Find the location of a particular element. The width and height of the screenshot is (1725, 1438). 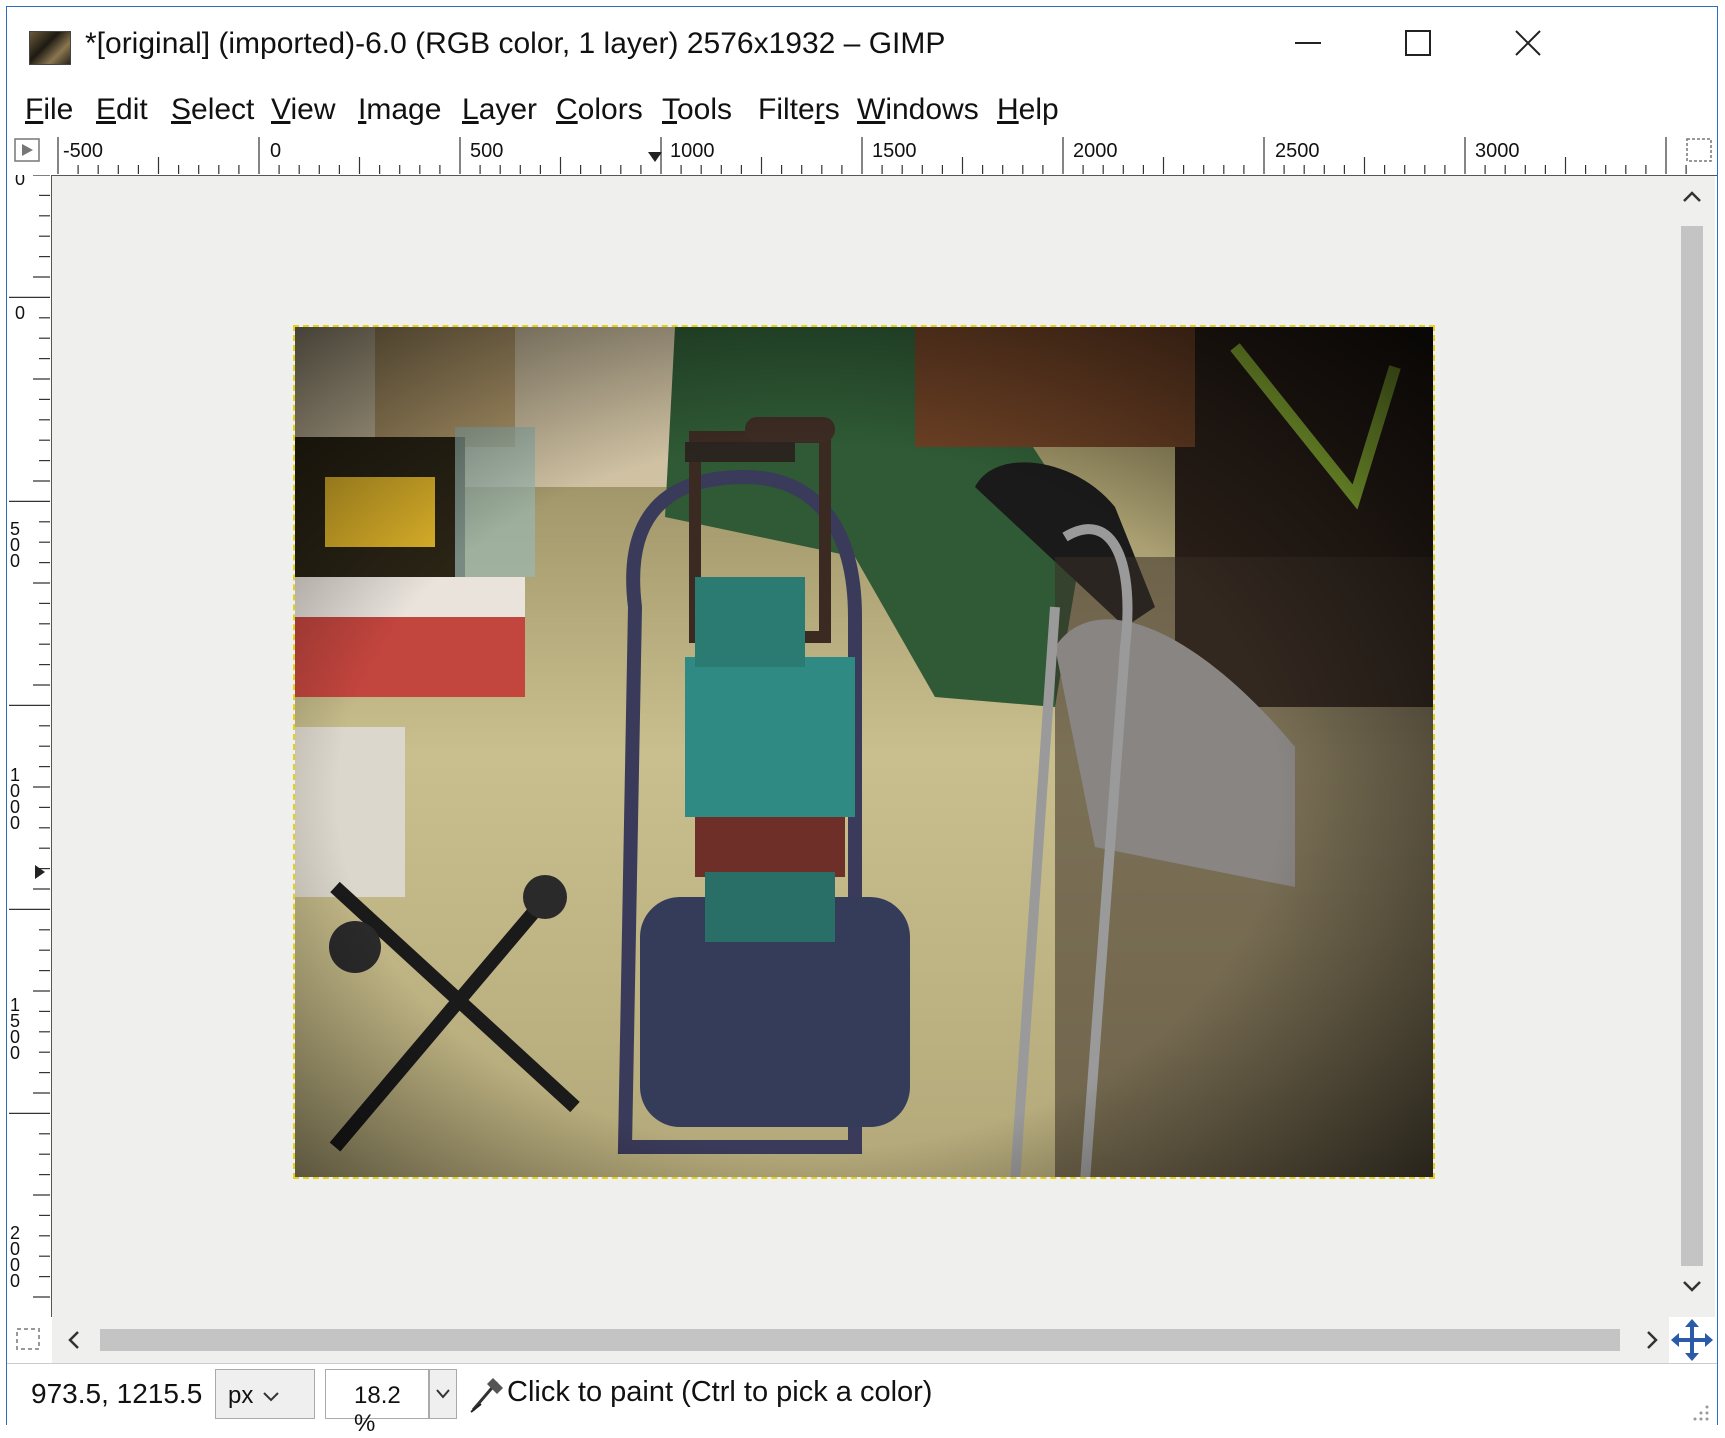

navigate-corner is located at coordinates (29, 1340).